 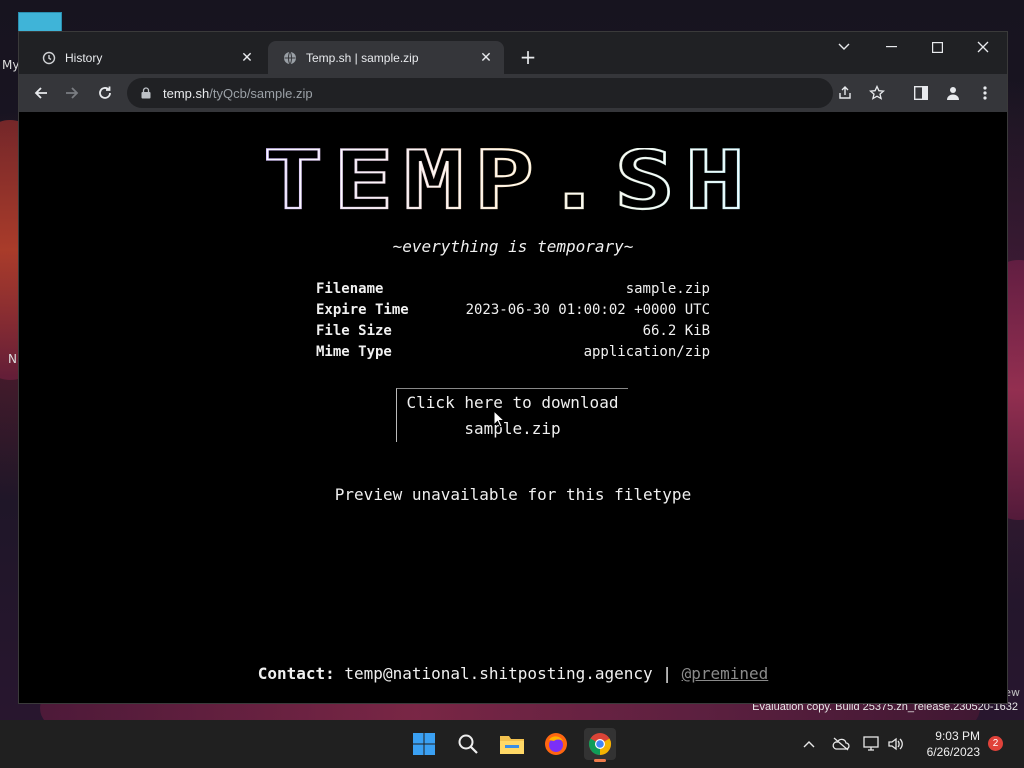 I want to click on preview-message: Preview unavailable for this filetype, so click(x=513, y=494).